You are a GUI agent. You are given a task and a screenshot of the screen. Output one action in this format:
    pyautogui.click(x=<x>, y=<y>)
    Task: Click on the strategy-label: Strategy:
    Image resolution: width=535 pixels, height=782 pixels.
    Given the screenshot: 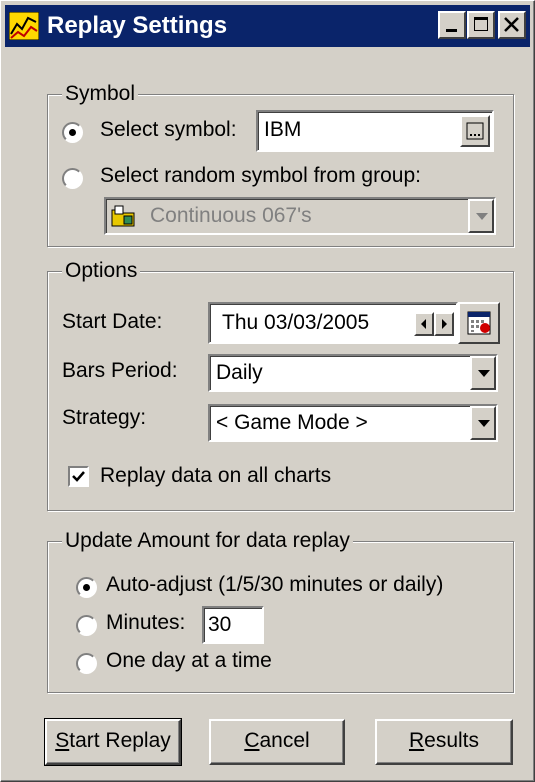 What is the action you would take?
    pyautogui.click(x=104, y=417)
    